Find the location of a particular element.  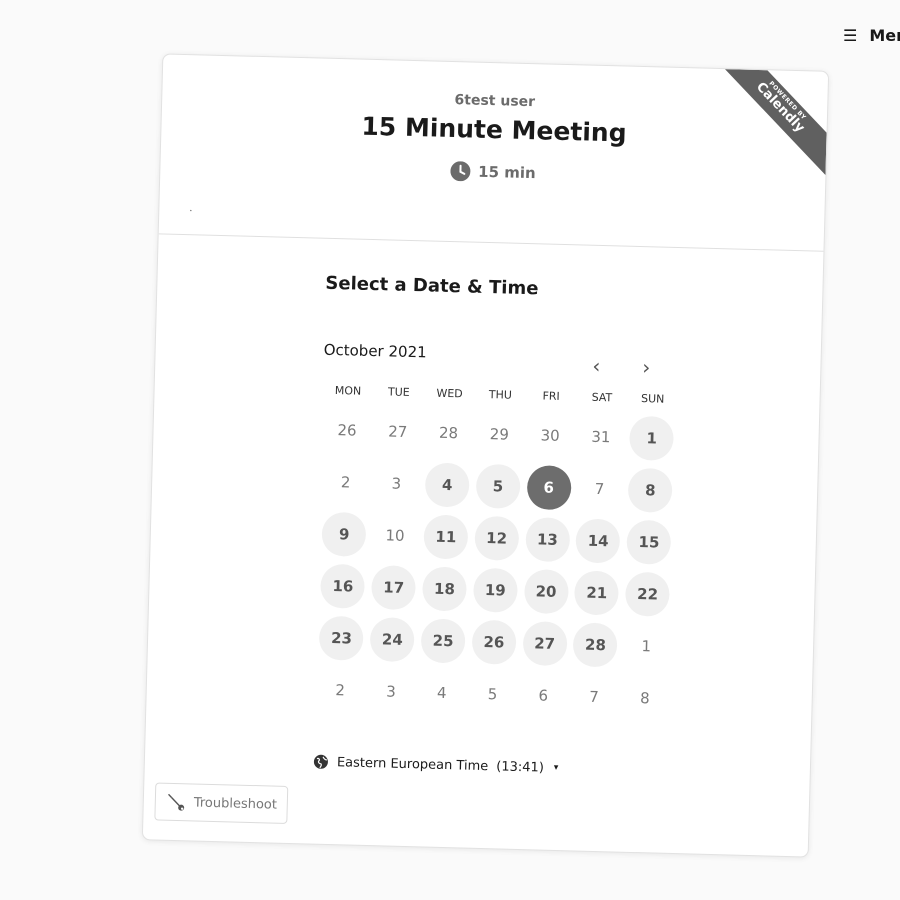

calendar-cell: 29 is located at coordinates (499, 434).